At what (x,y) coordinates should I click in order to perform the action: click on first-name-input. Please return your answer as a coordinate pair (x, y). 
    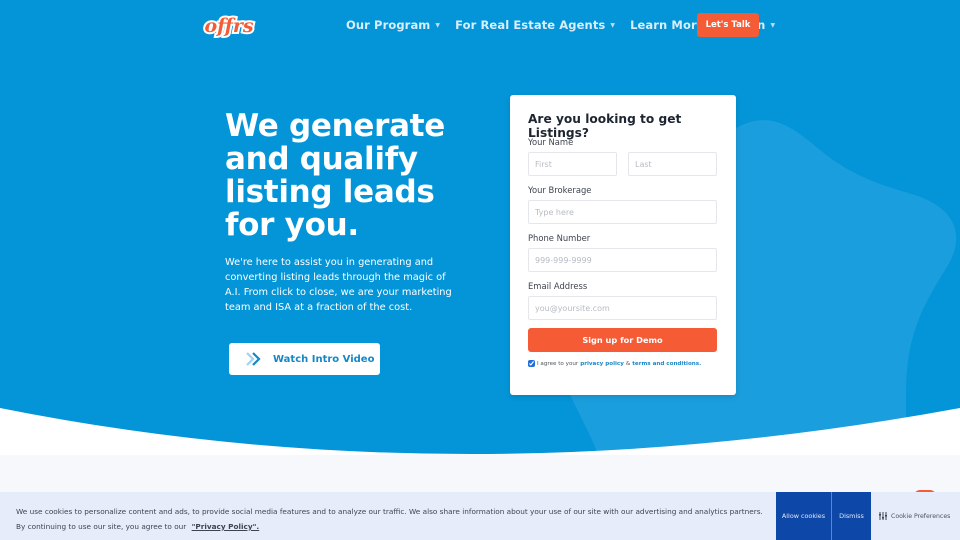
    Looking at the image, I should click on (572, 164).